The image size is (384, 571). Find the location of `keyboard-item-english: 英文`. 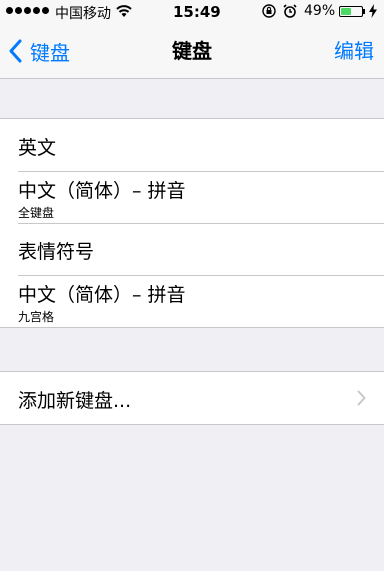

keyboard-item-english: 英文 is located at coordinates (192, 145).